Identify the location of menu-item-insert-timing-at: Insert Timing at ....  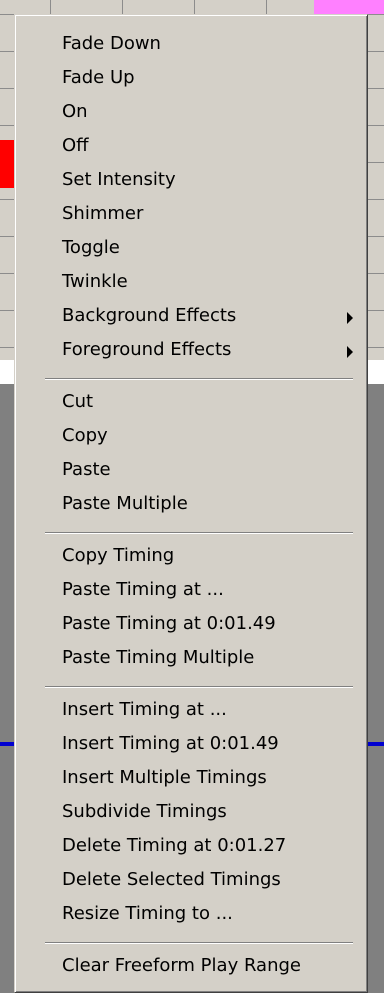
(191, 713).